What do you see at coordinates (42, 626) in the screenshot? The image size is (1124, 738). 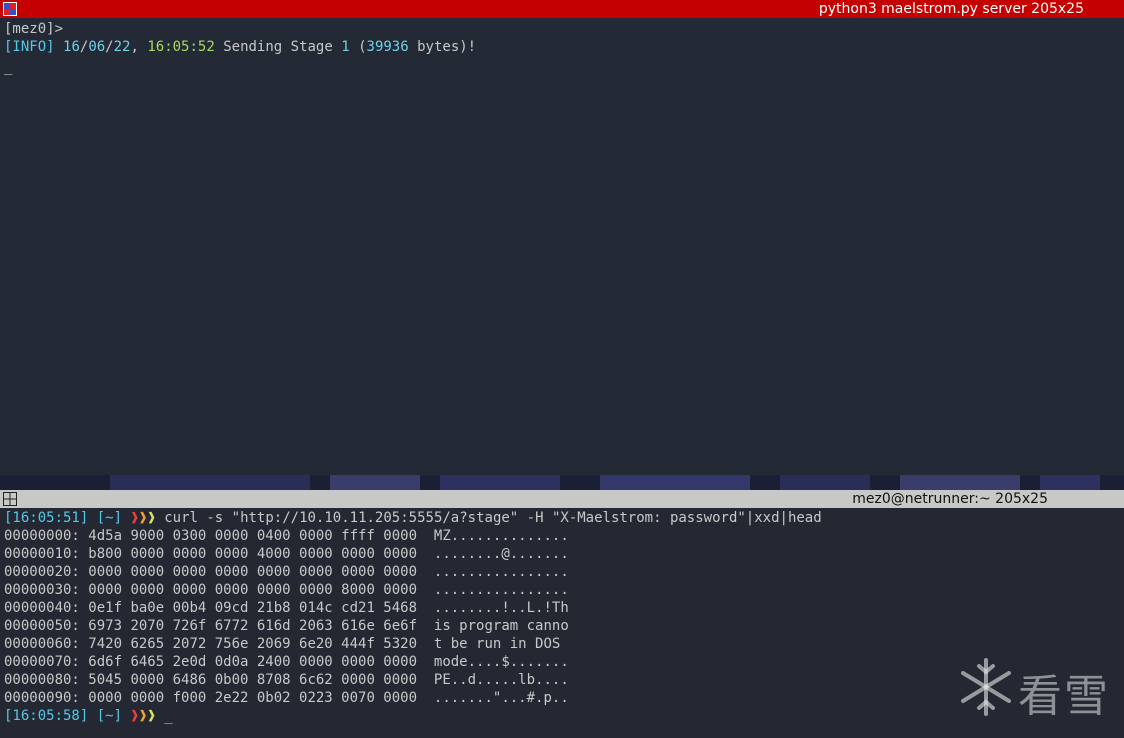 I see `hexdump-offset: 00000050:` at bounding box center [42, 626].